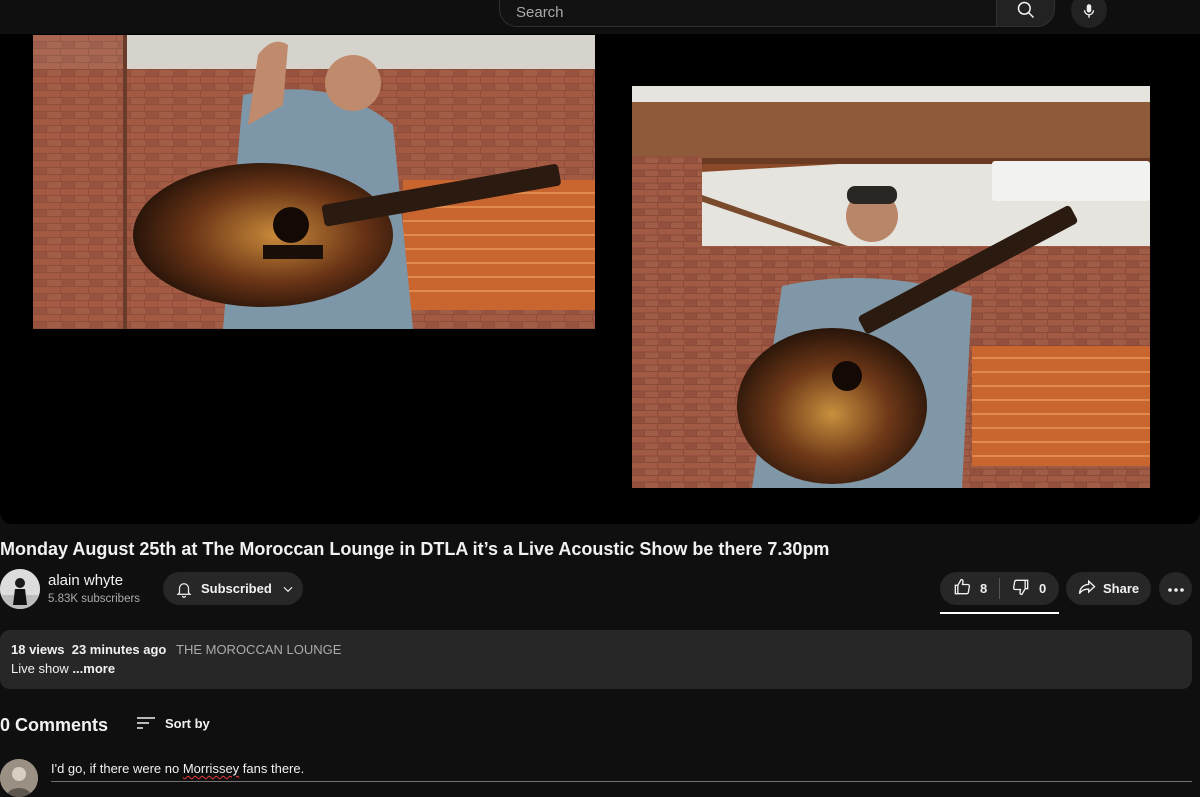 This screenshot has height=797, width=1200. Describe the element at coordinates (187, 723) in the screenshot. I see `sort-by-label: Sort by` at that location.